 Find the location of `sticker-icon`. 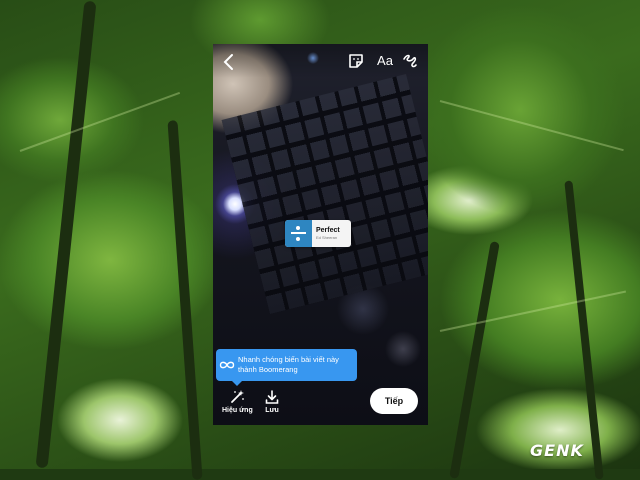

sticker-icon is located at coordinates (356, 61).